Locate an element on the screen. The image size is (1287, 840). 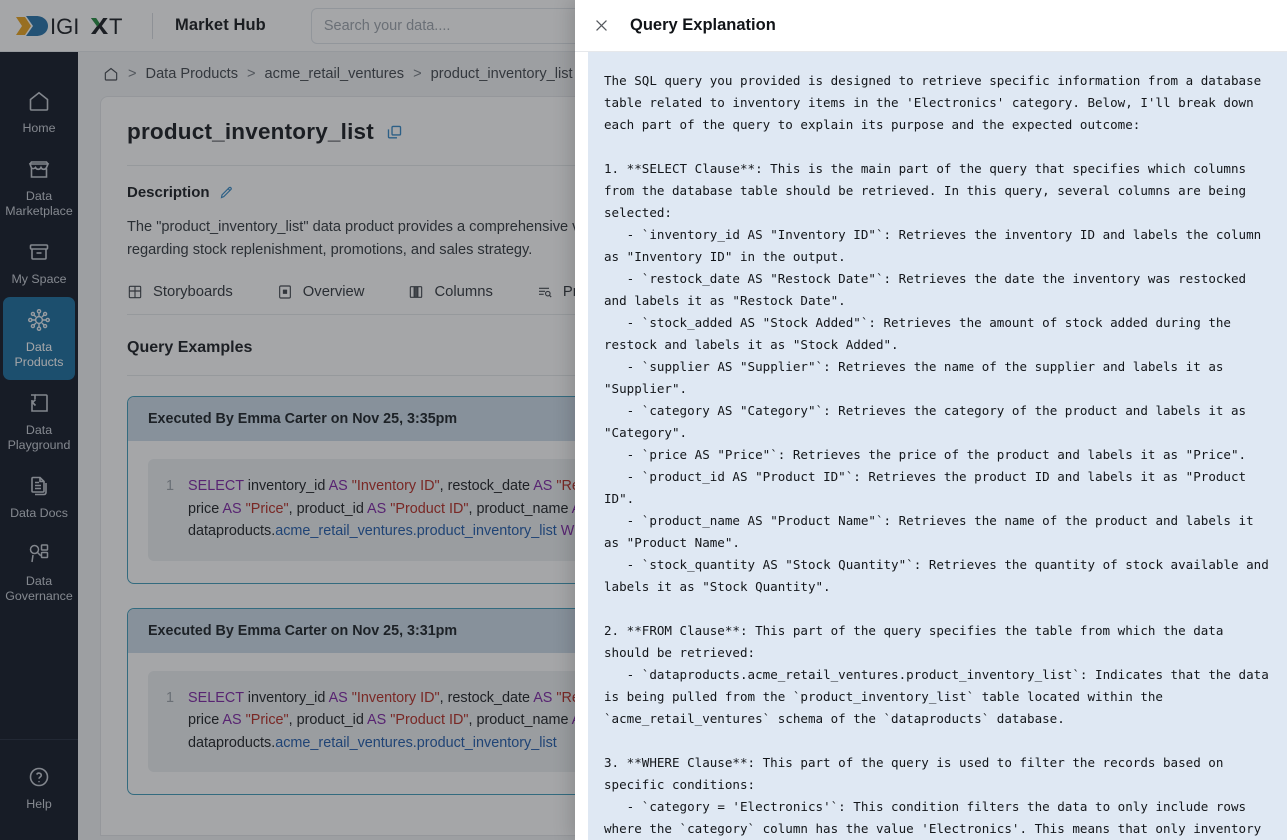
page-title: product_inventory_list is located at coordinates (250, 131).